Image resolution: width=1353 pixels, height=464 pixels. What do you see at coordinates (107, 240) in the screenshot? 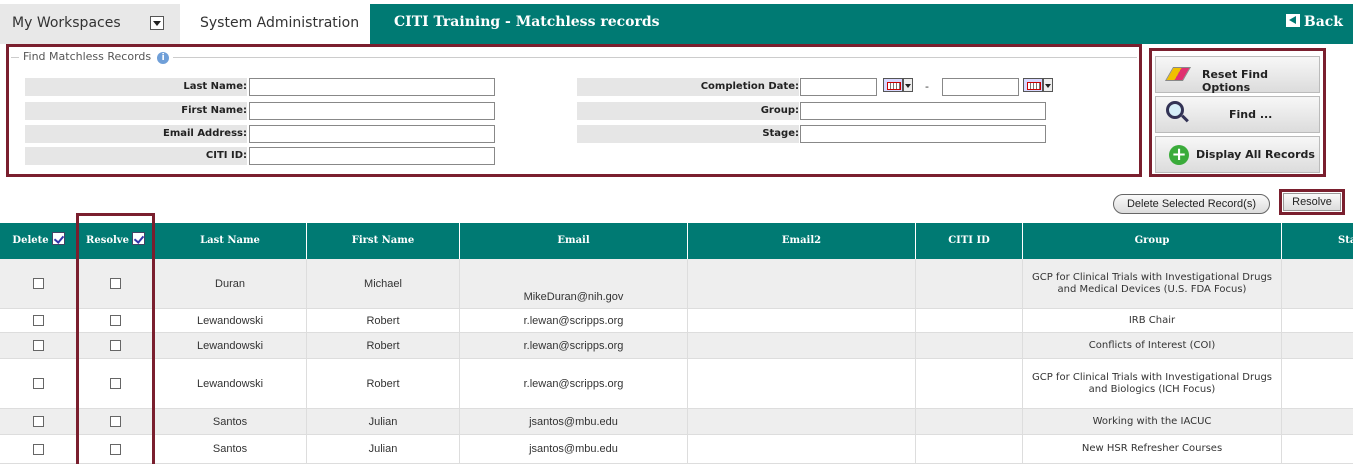
I see `header-resolve-label: Resolve` at bounding box center [107, 240].